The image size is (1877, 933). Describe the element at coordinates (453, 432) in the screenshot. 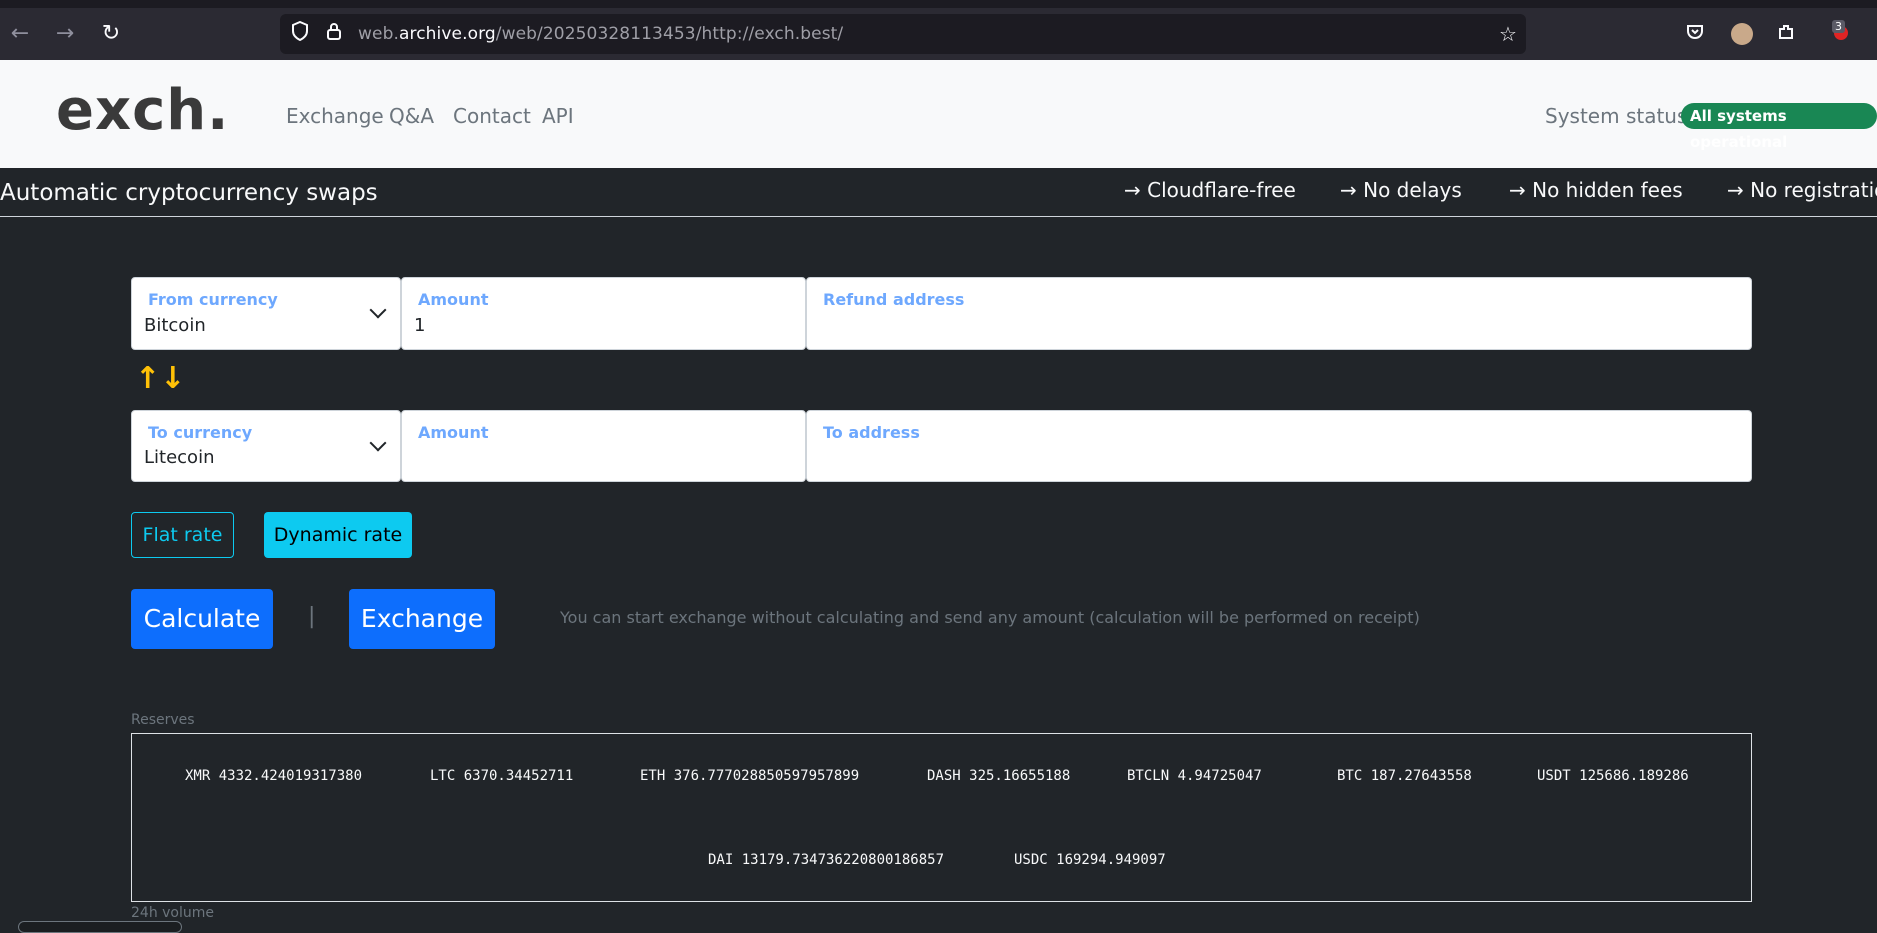

I see `to-amount-label: Amount` at that location.